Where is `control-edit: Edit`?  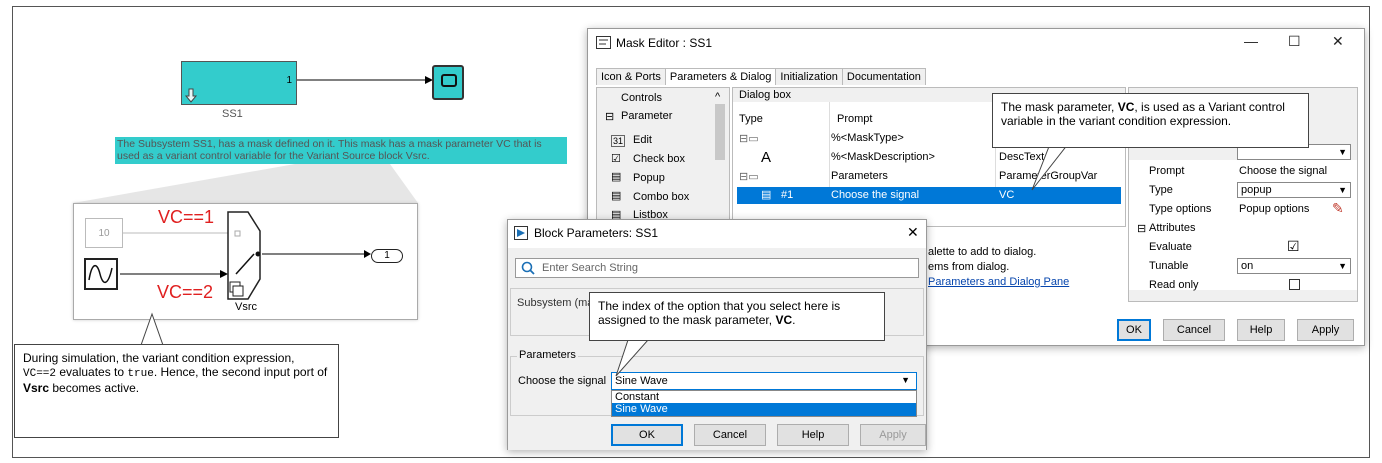 control-edit: Edit is located at coordinates (642, 140).